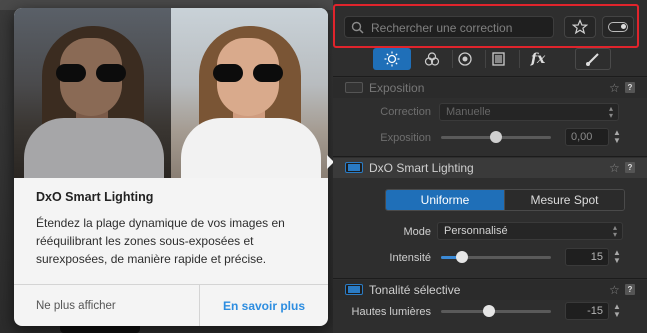 Image resolution: width=647 pixels, height=333 pixels. Describe the element at coordinates (249, 93) in the screenshot. I see `after-photo` at that location.